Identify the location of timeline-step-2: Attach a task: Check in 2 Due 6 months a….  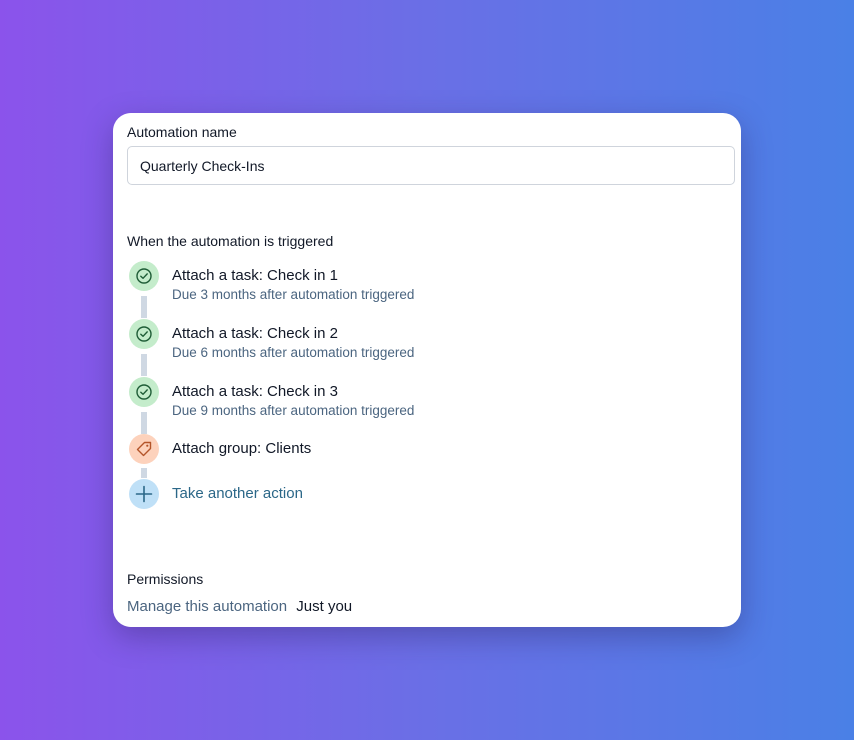
(427, 339).